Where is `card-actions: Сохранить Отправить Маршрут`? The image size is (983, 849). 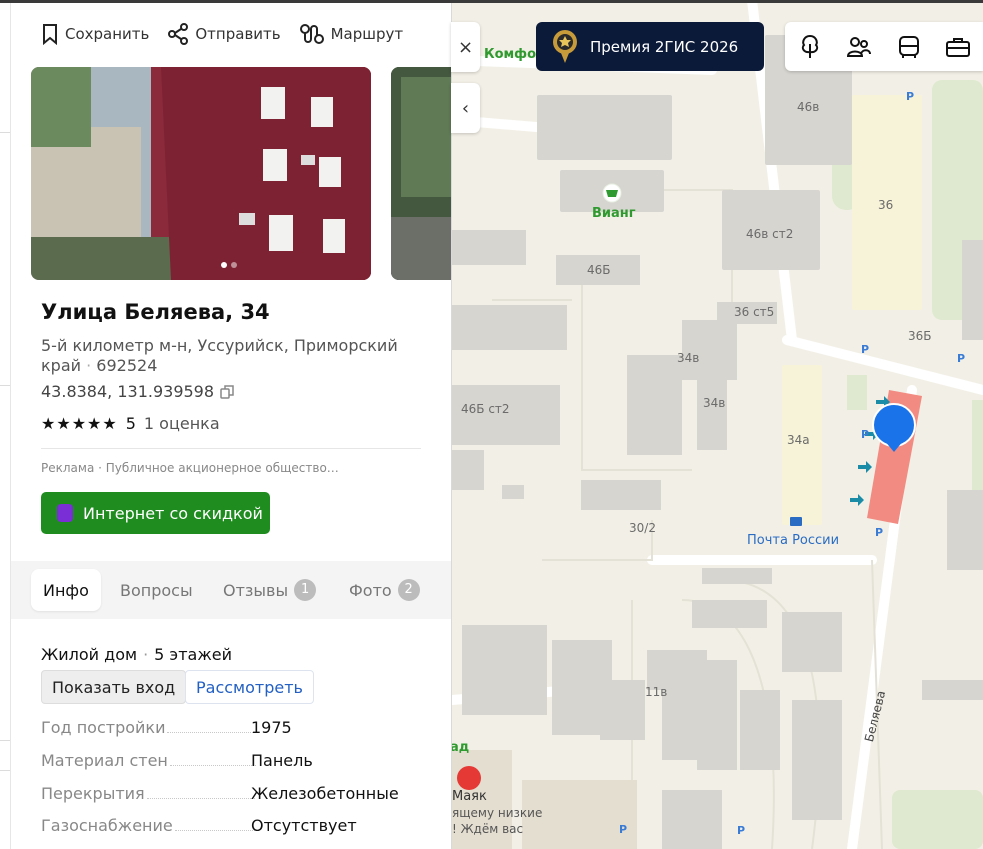 card-actions: Сохранить Отправить Маршрут is located at coordinates (222, 34).